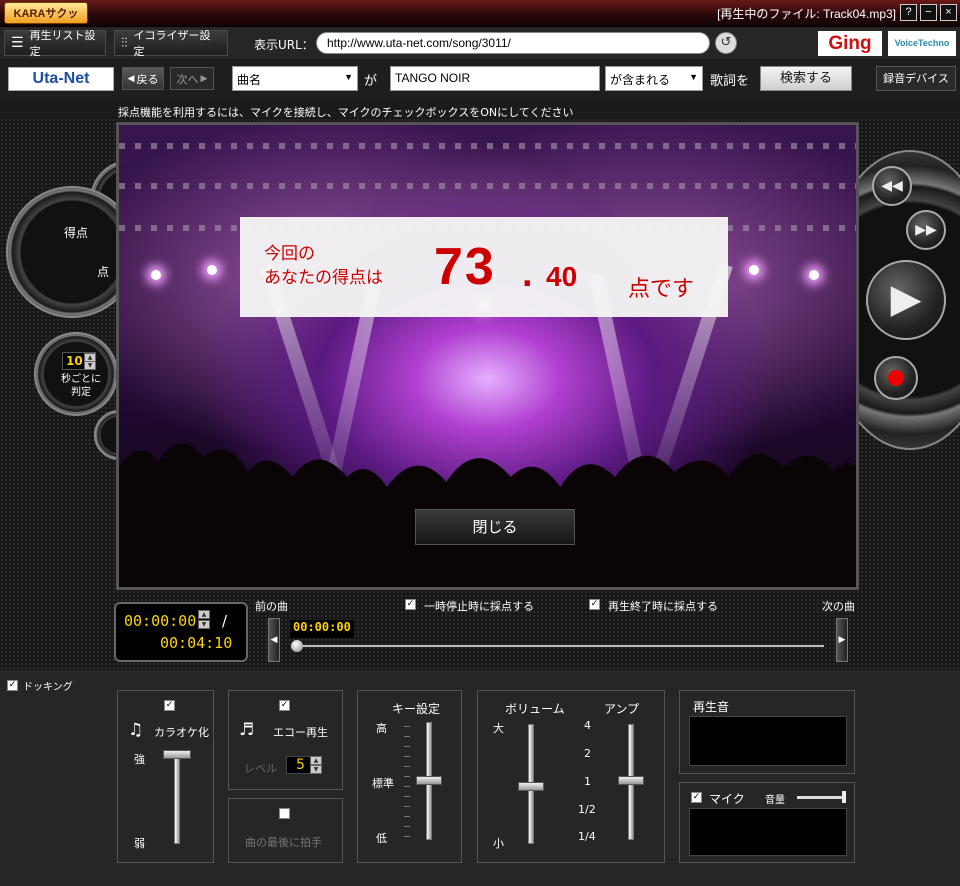 The image size is (960, 886). I want to click on score-on-pause-checkbox: ✓, so click(410, 604).